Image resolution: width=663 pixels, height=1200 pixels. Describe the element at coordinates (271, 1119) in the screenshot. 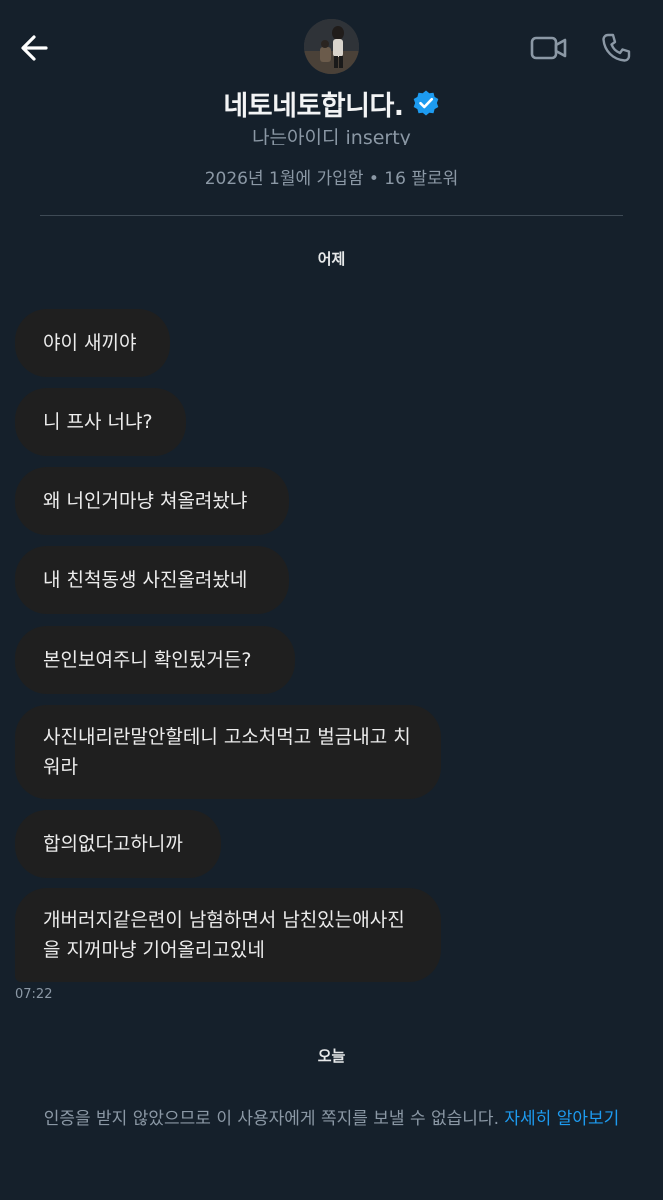

I see `notice-text: 인증을 받지 않았으므로 이 사용자에게 쪽지를 보낼 수 없습니다.` at that location.